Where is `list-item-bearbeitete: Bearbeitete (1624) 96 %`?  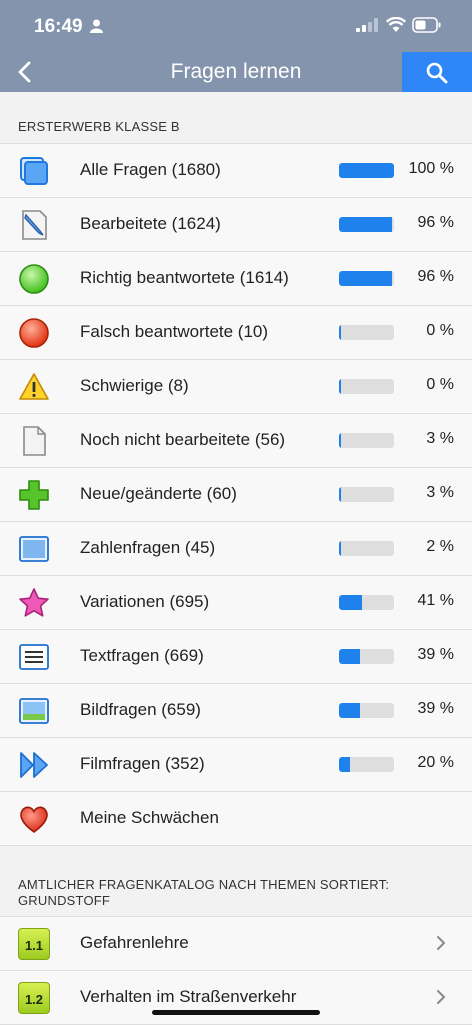
list-item-bearbeitete: Bearbeitete (1624) 96 % is located at coordinates (236, 225).